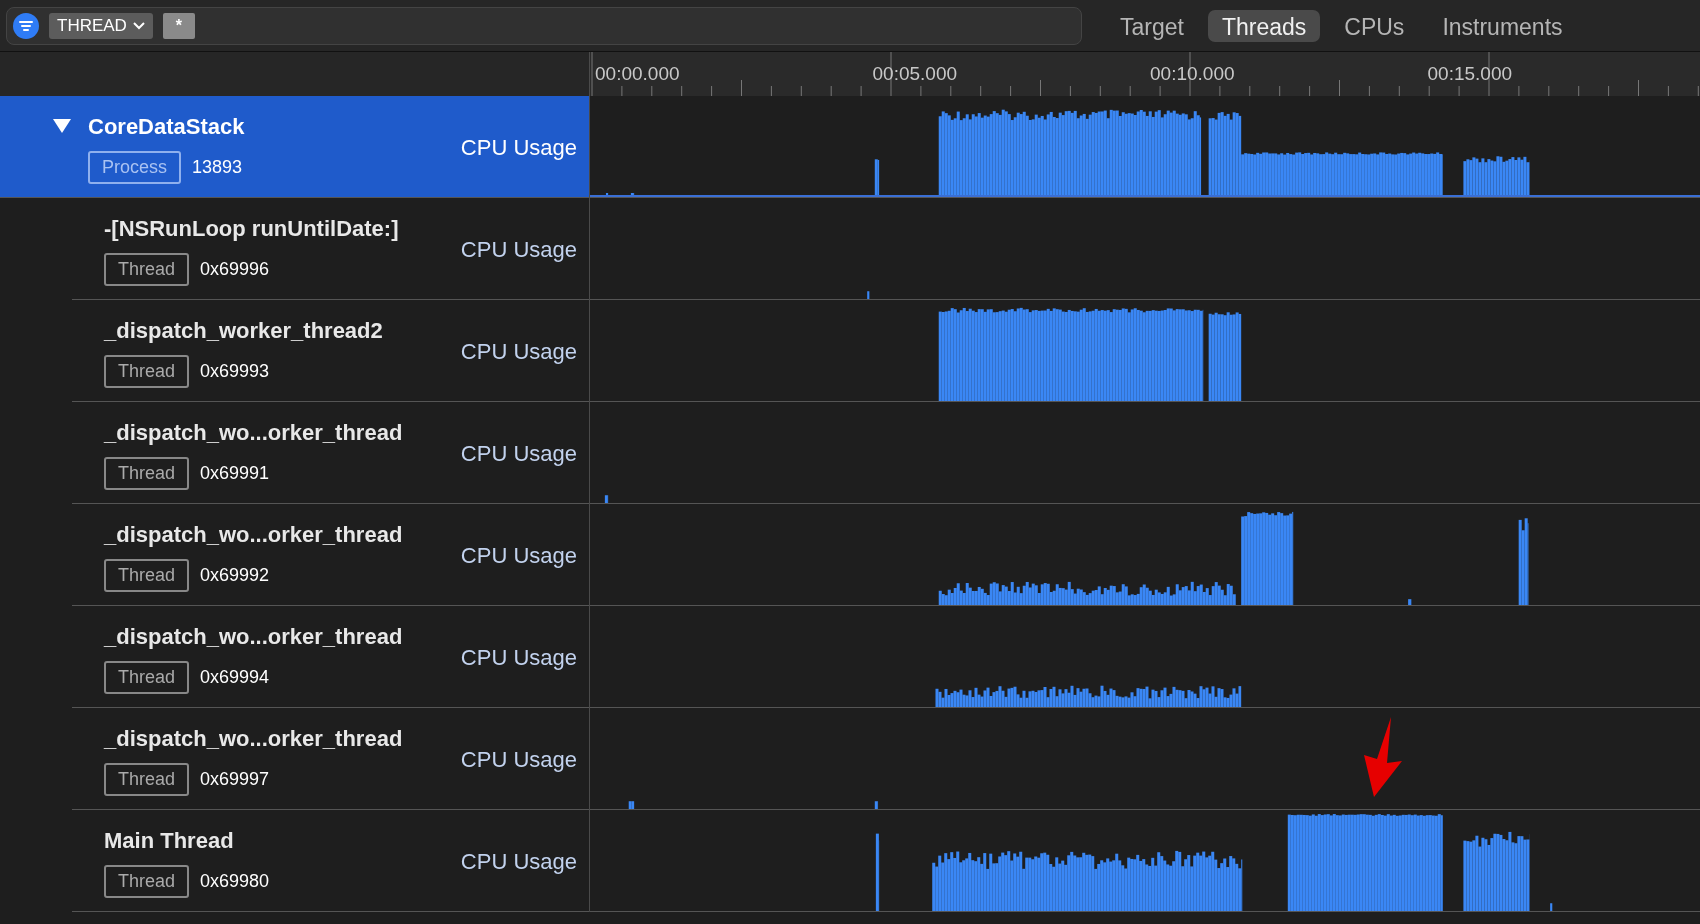 The image size is (1700, 924). What do you see at coordinates (235, 371) in the screenshot?
I see `track-id: 0x69993` at bounding box center [235, 371].